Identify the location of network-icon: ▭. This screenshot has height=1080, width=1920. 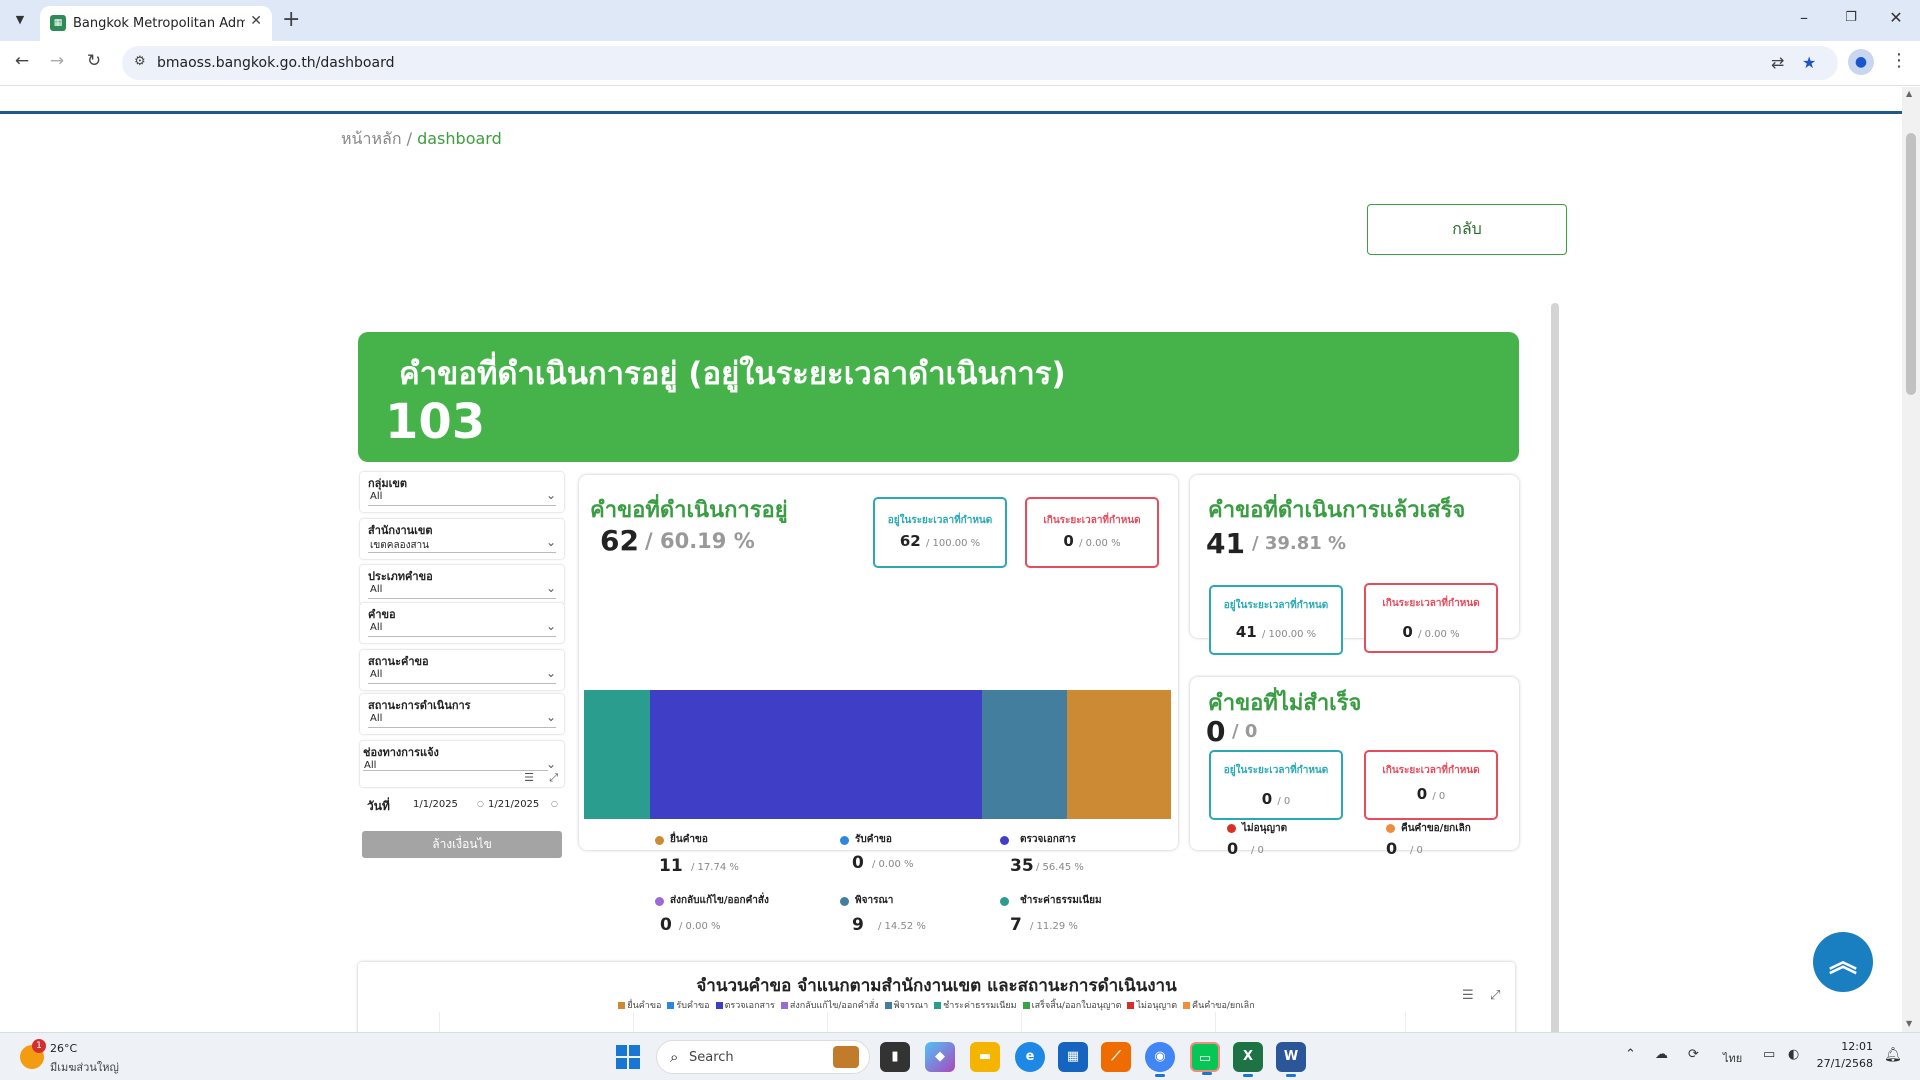
(1769, 1054).